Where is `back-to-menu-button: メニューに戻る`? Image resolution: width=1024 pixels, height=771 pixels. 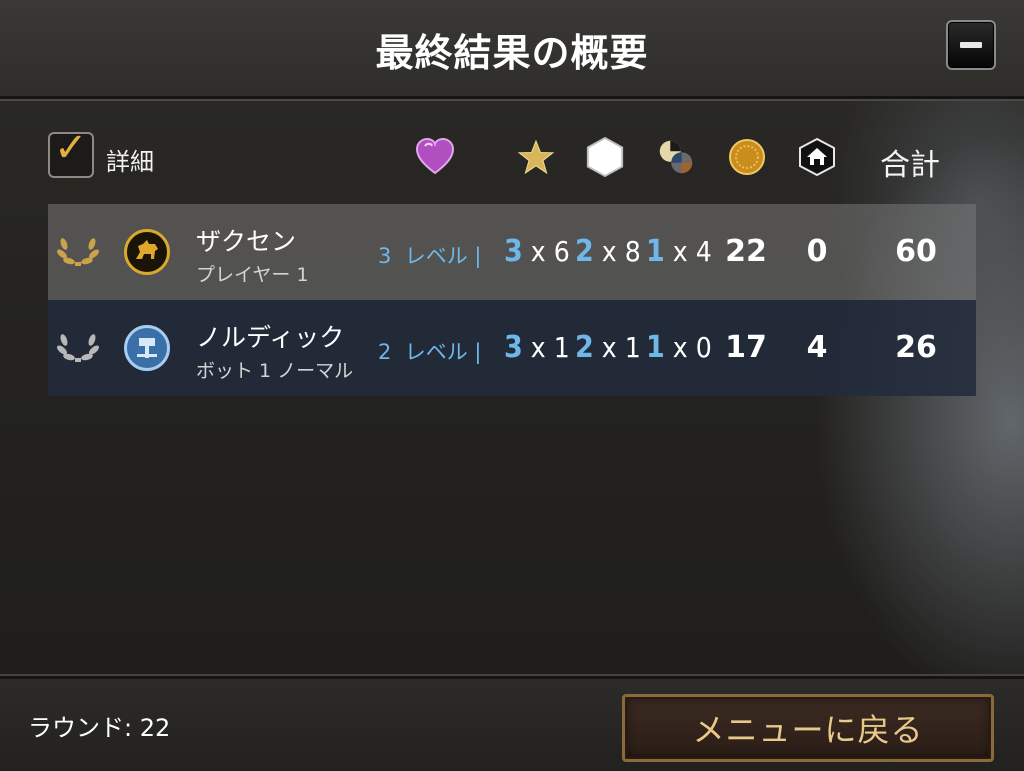
back-to-menu-button: メニューに戻る is located at coordinates (808, 728).